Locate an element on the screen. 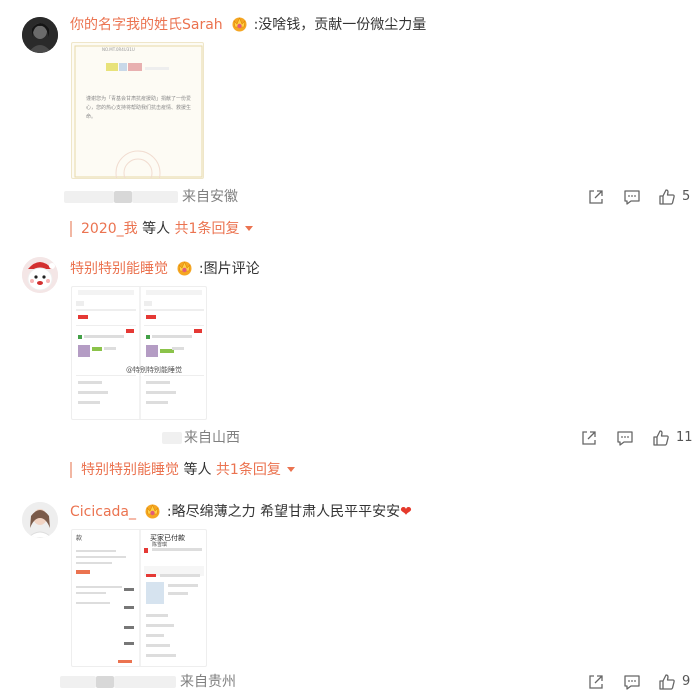  comment-text: :略尽绵薄之力 希望甘肃人民平平安安 is located at coordinates (283, 512).